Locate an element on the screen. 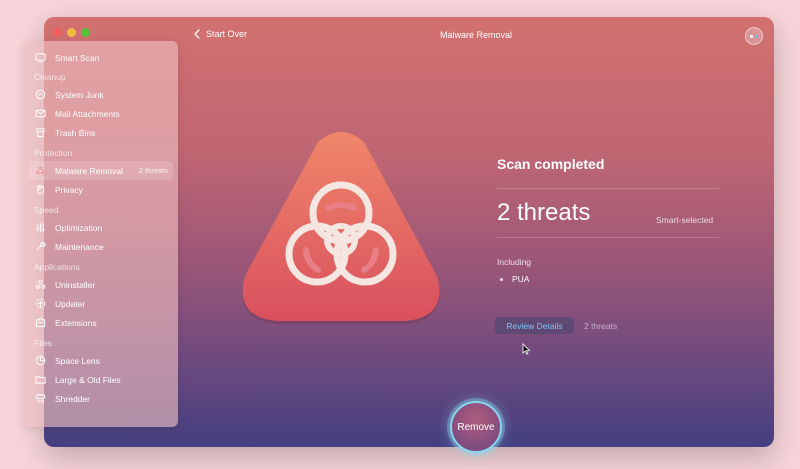  updater-icon is located at coordinates (40, 303).